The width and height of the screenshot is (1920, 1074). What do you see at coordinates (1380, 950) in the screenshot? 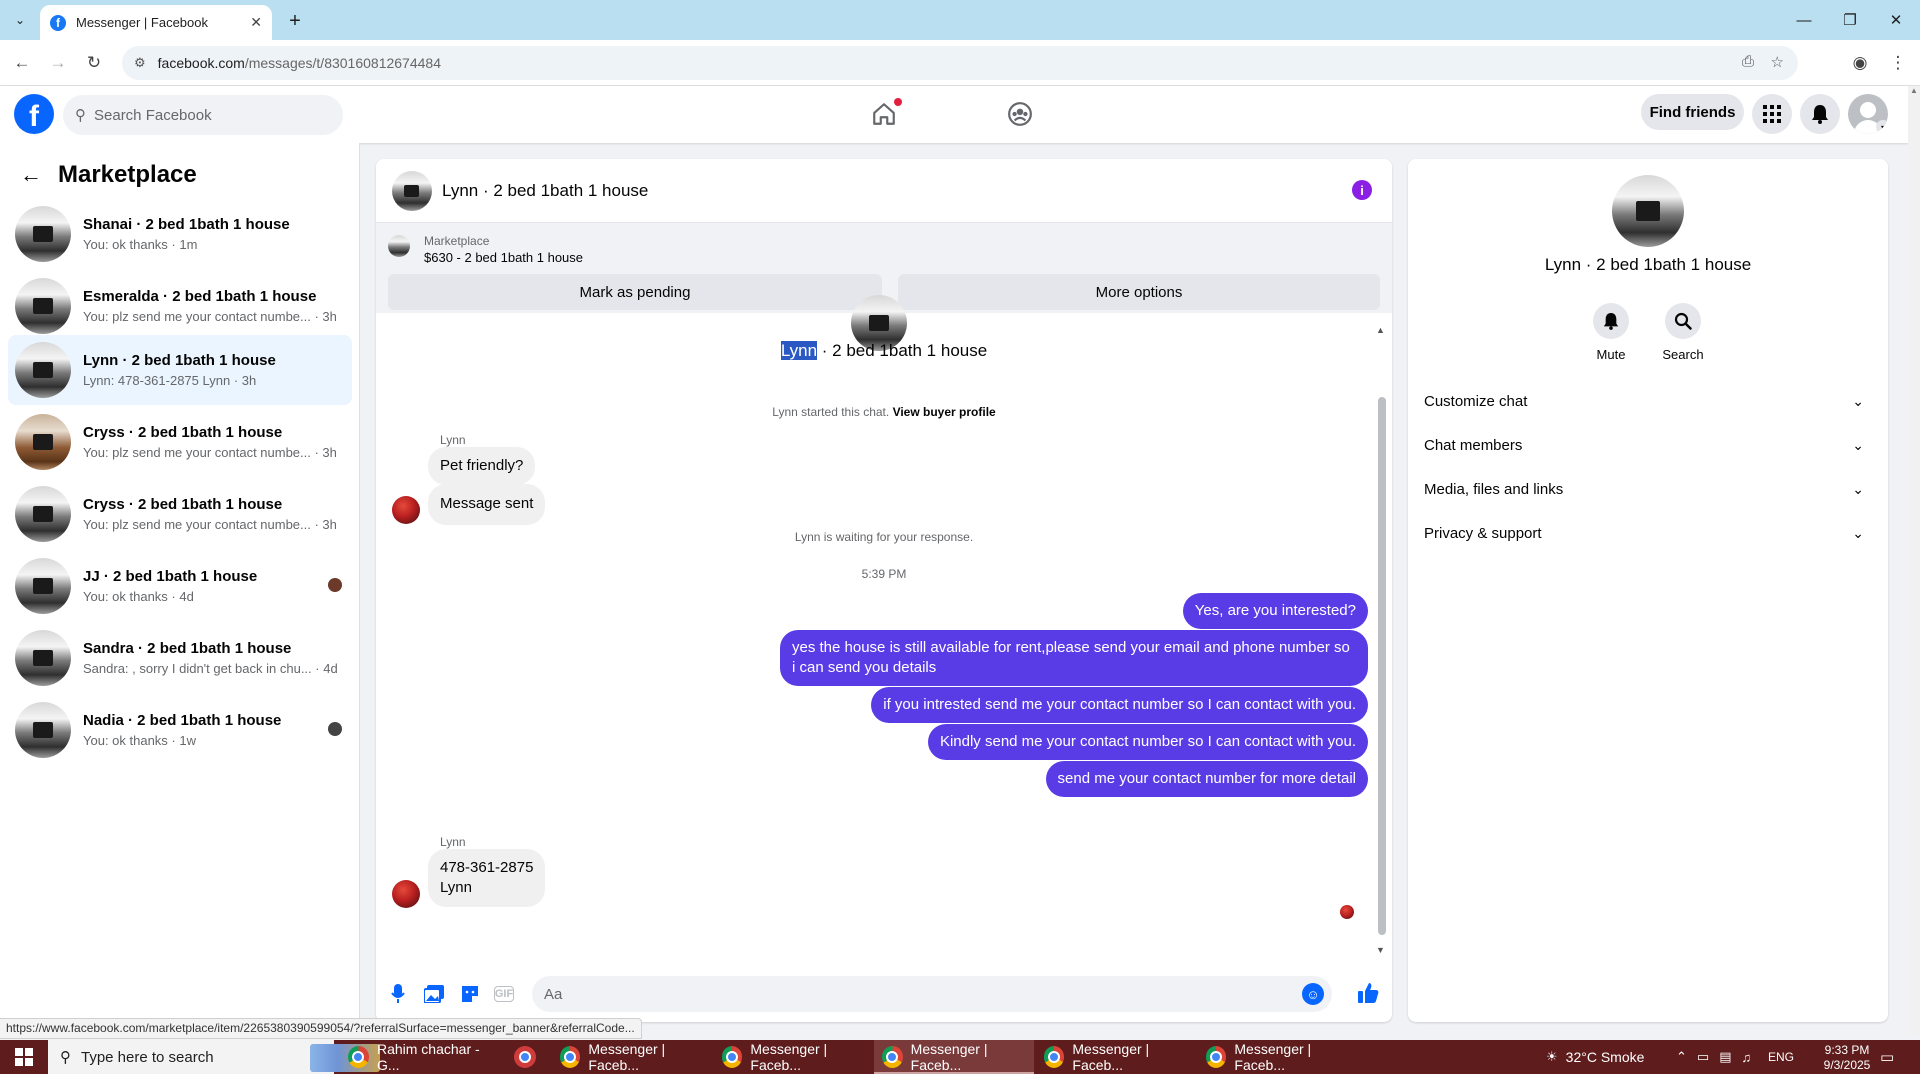
I see `scroll-down-icon: ▼` at bounding box center [1380, 950].